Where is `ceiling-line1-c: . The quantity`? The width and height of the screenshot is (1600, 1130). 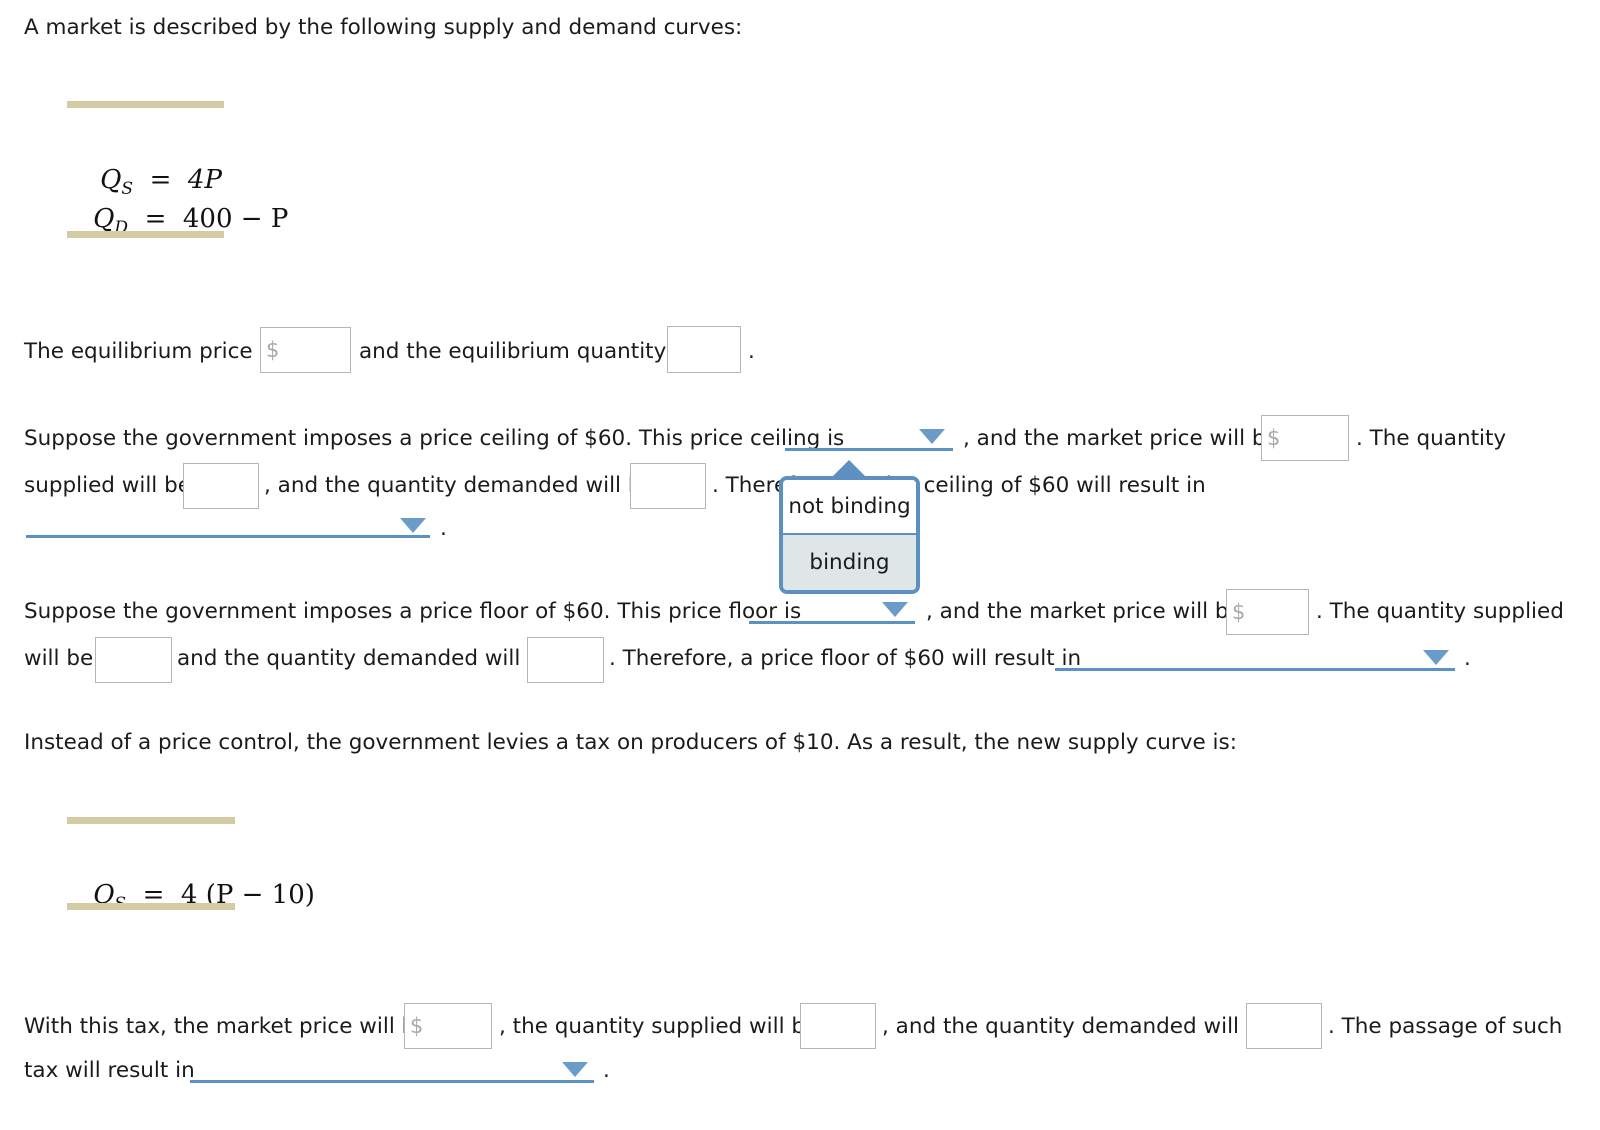
ceiling-line1-c: . The quantity is located at coordinates (1431, 438).